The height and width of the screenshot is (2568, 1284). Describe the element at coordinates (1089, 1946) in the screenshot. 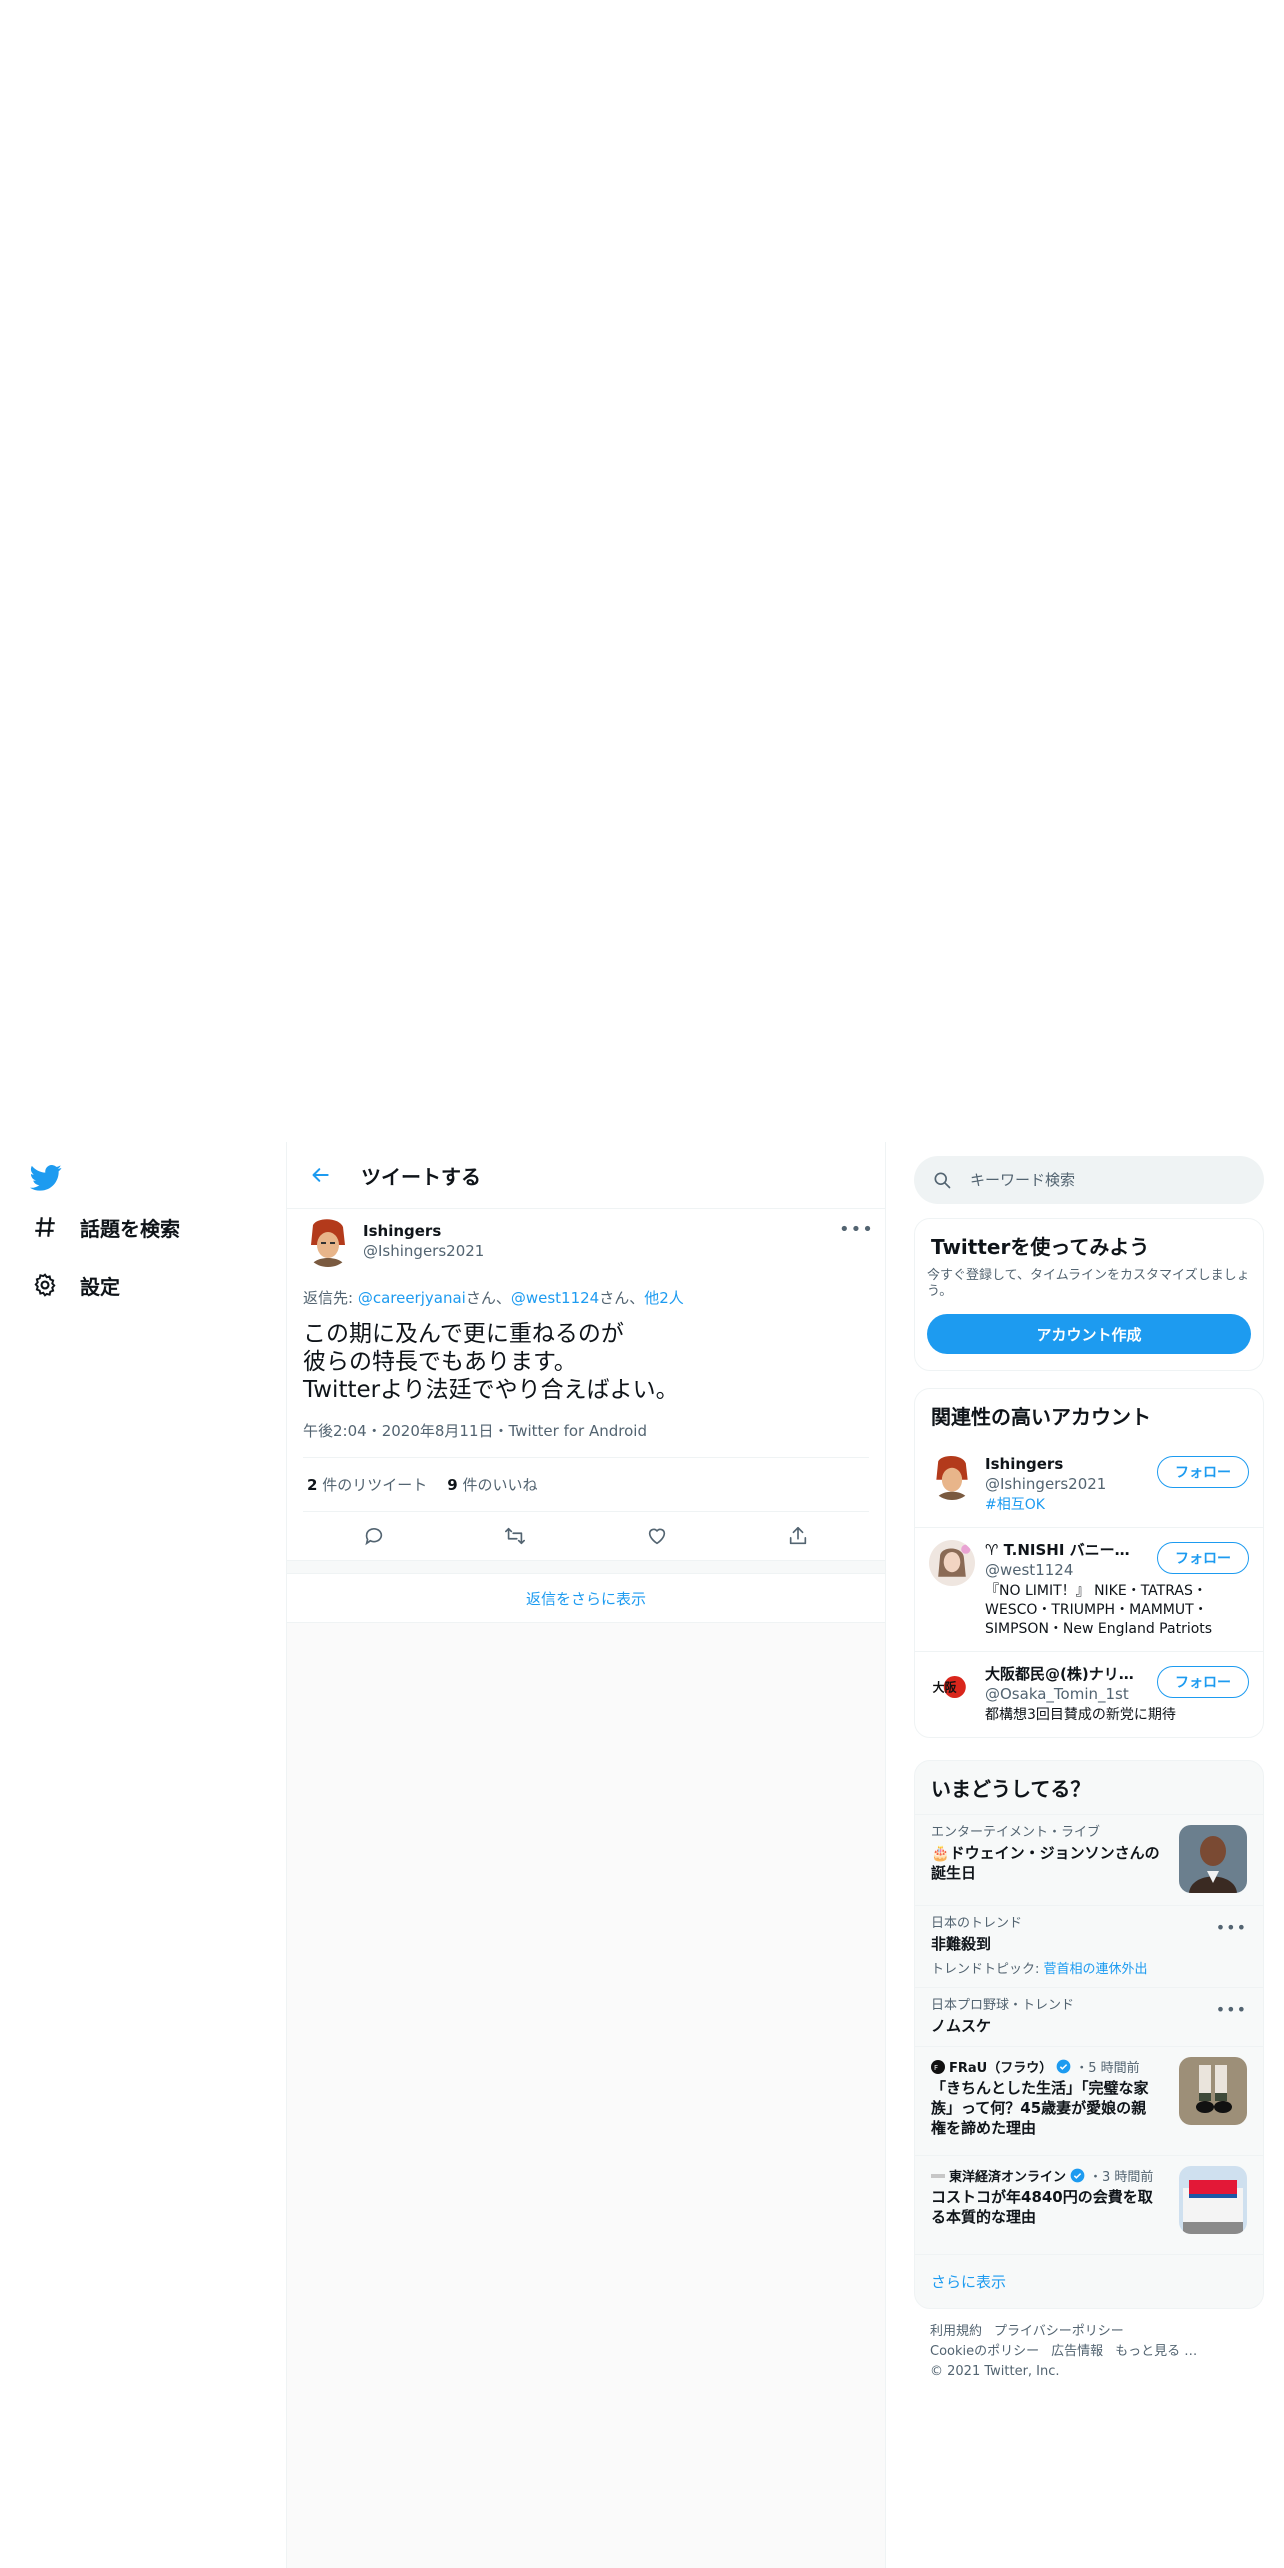

I see `trend-item: 日本のトレンド 非難殺到 トレンドトピック: 菅首相の連休外出 •••` at that location.